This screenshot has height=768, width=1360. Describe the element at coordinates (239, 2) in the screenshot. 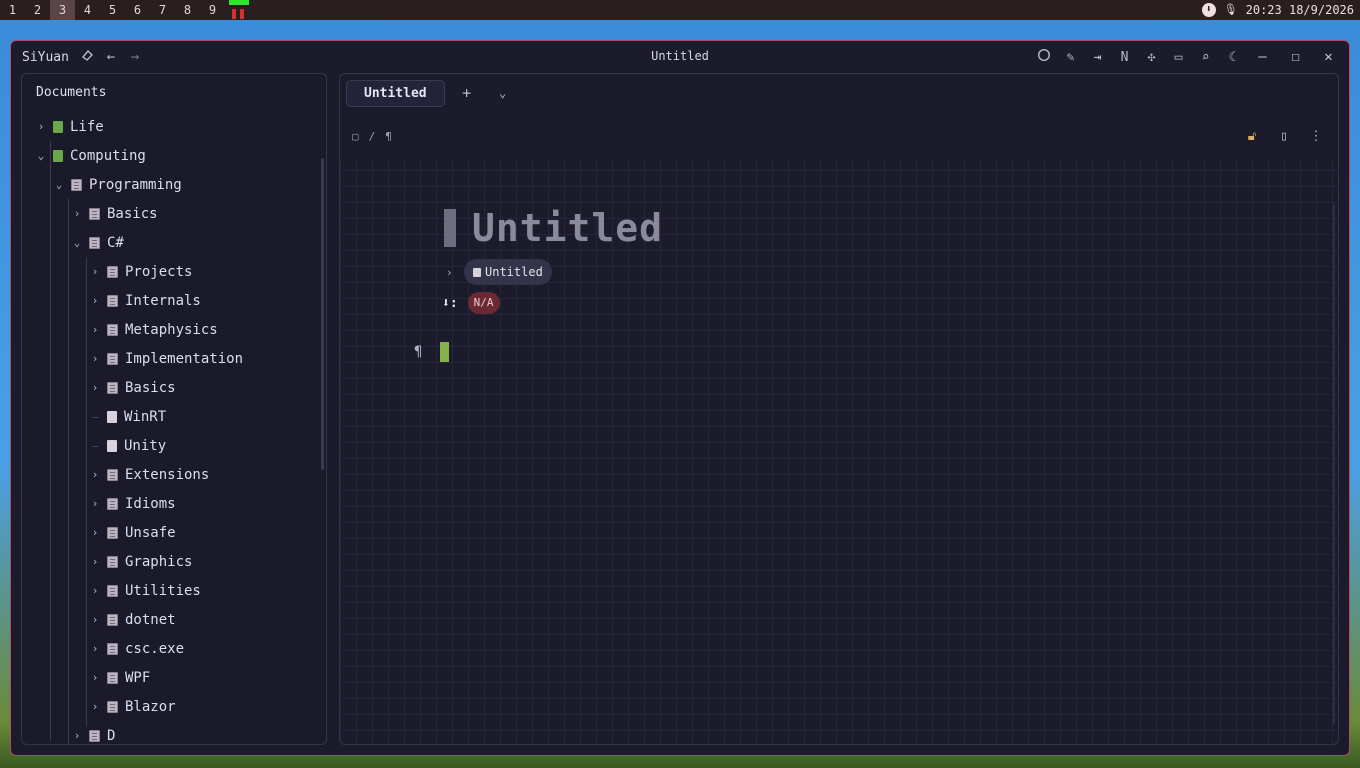

I see `activity-bar` at that location.